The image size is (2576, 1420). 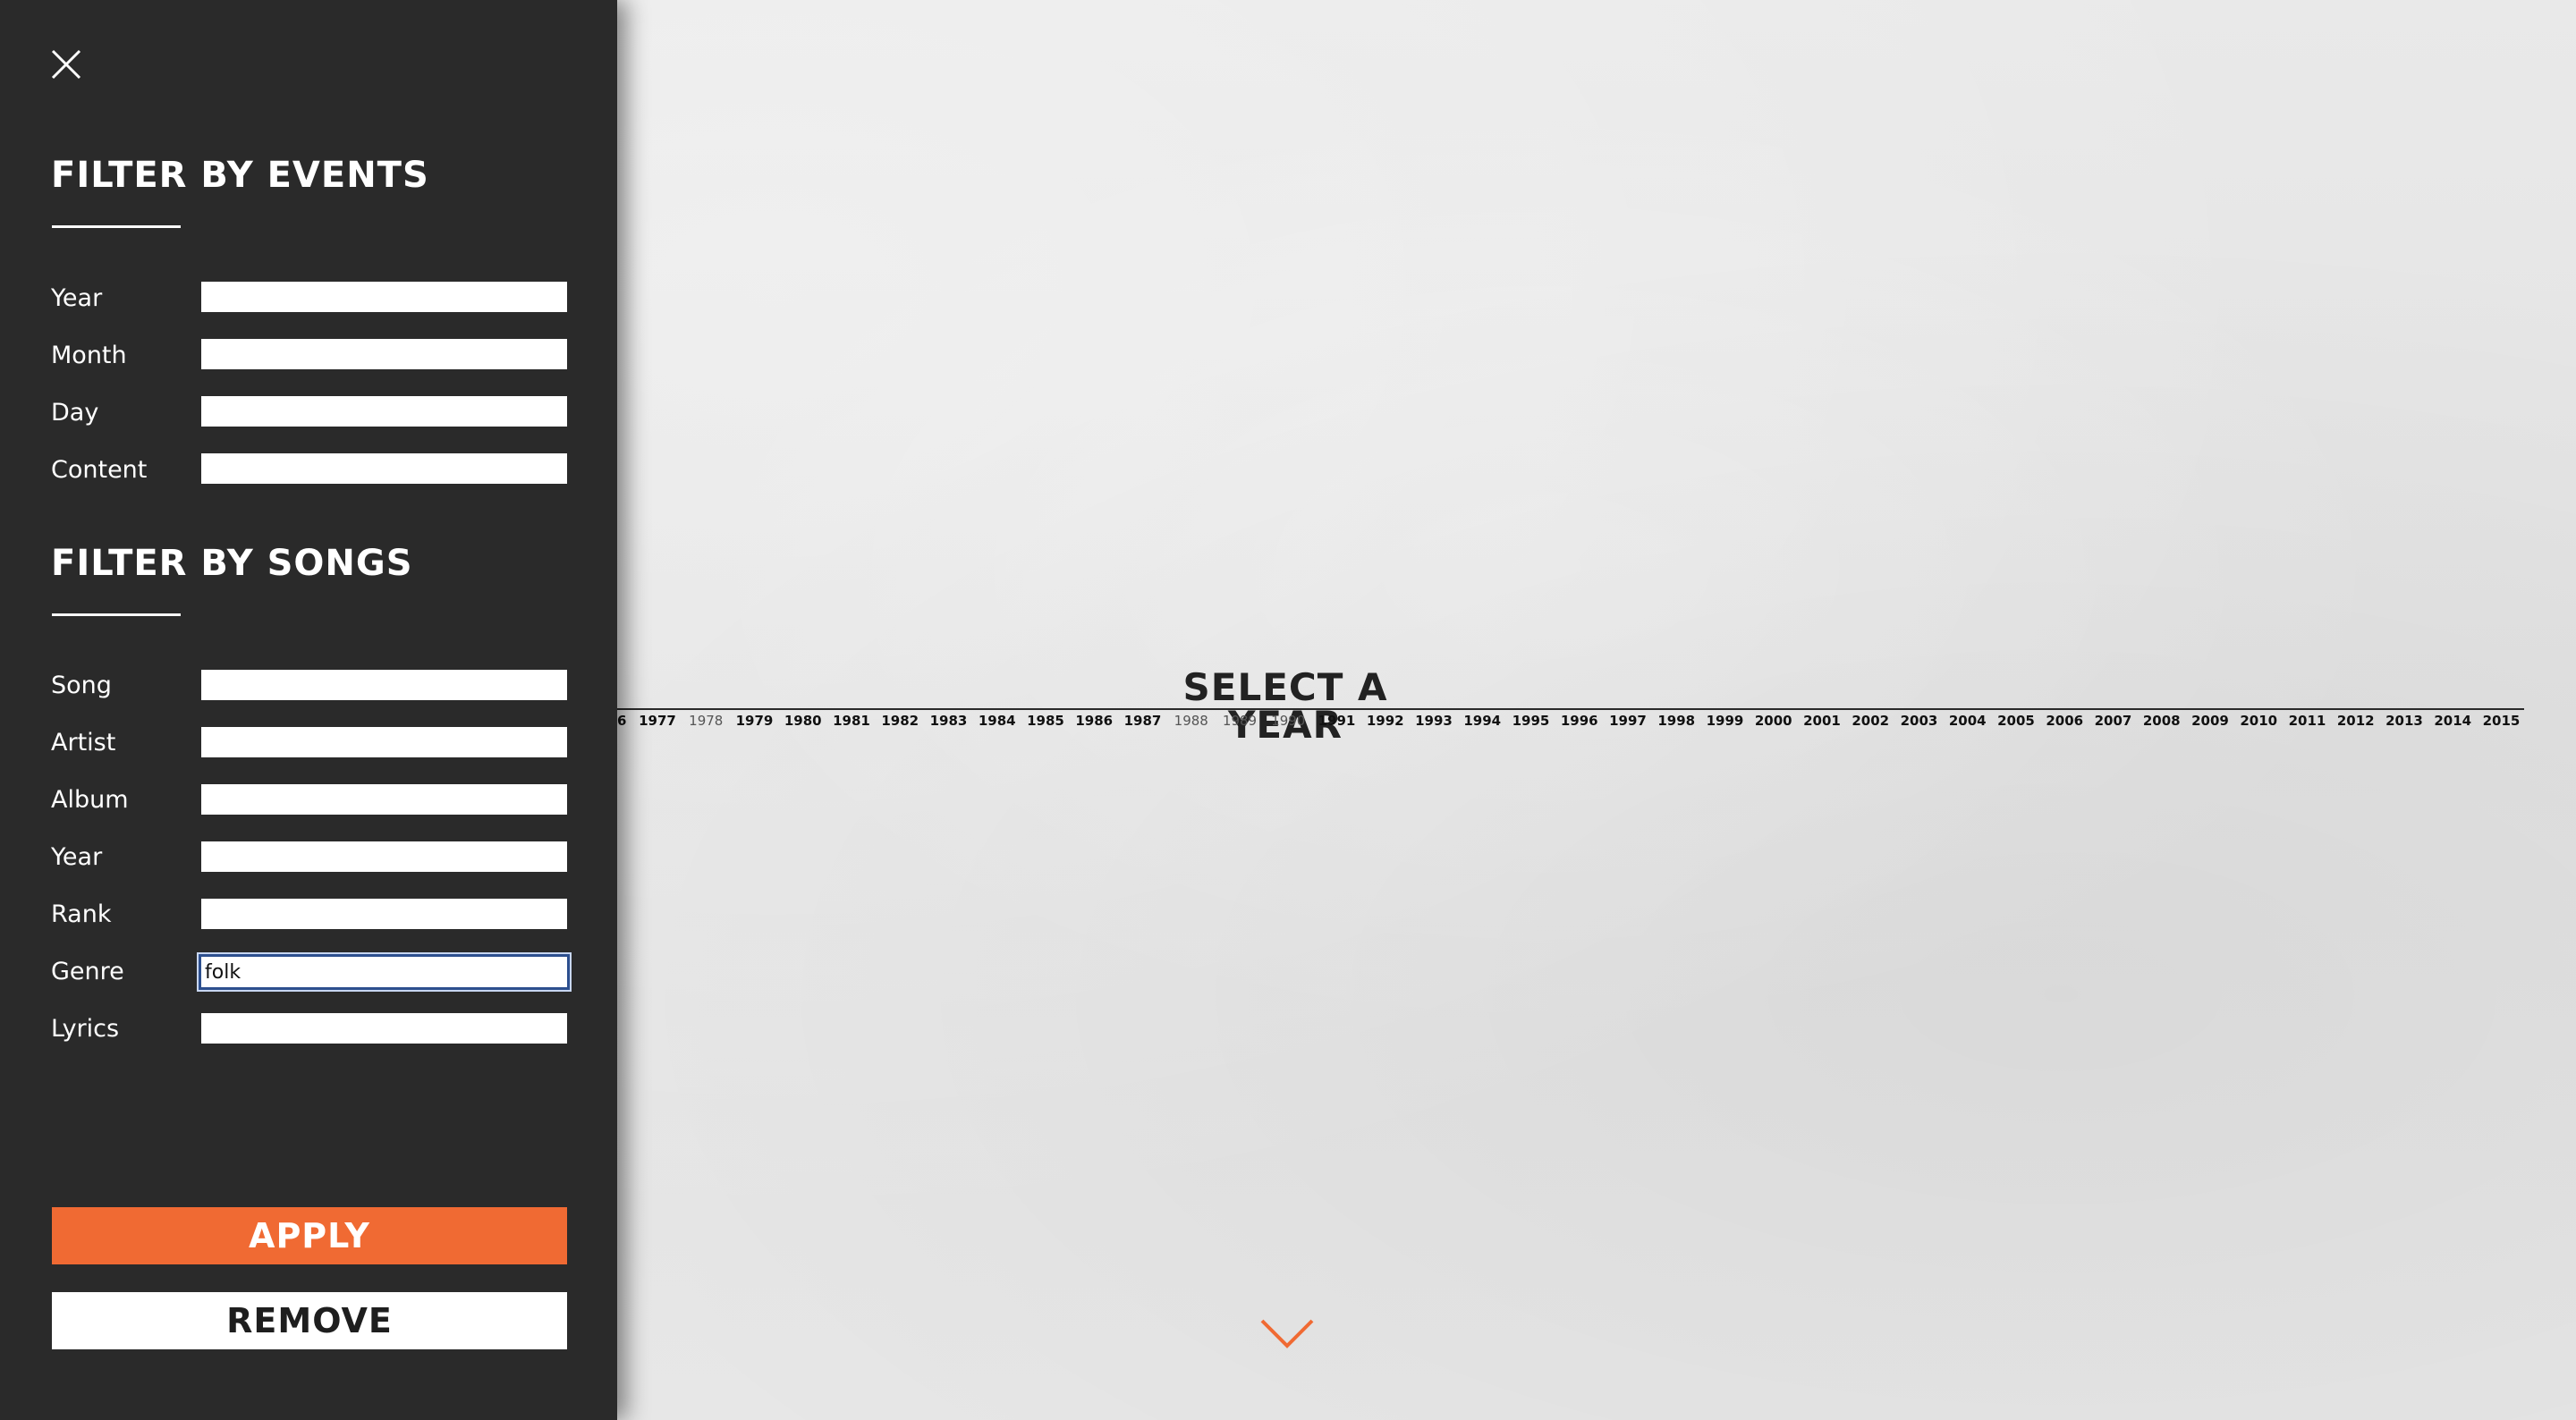 I want to click on year-tick-partial: 6, so click(x=621, y=721).